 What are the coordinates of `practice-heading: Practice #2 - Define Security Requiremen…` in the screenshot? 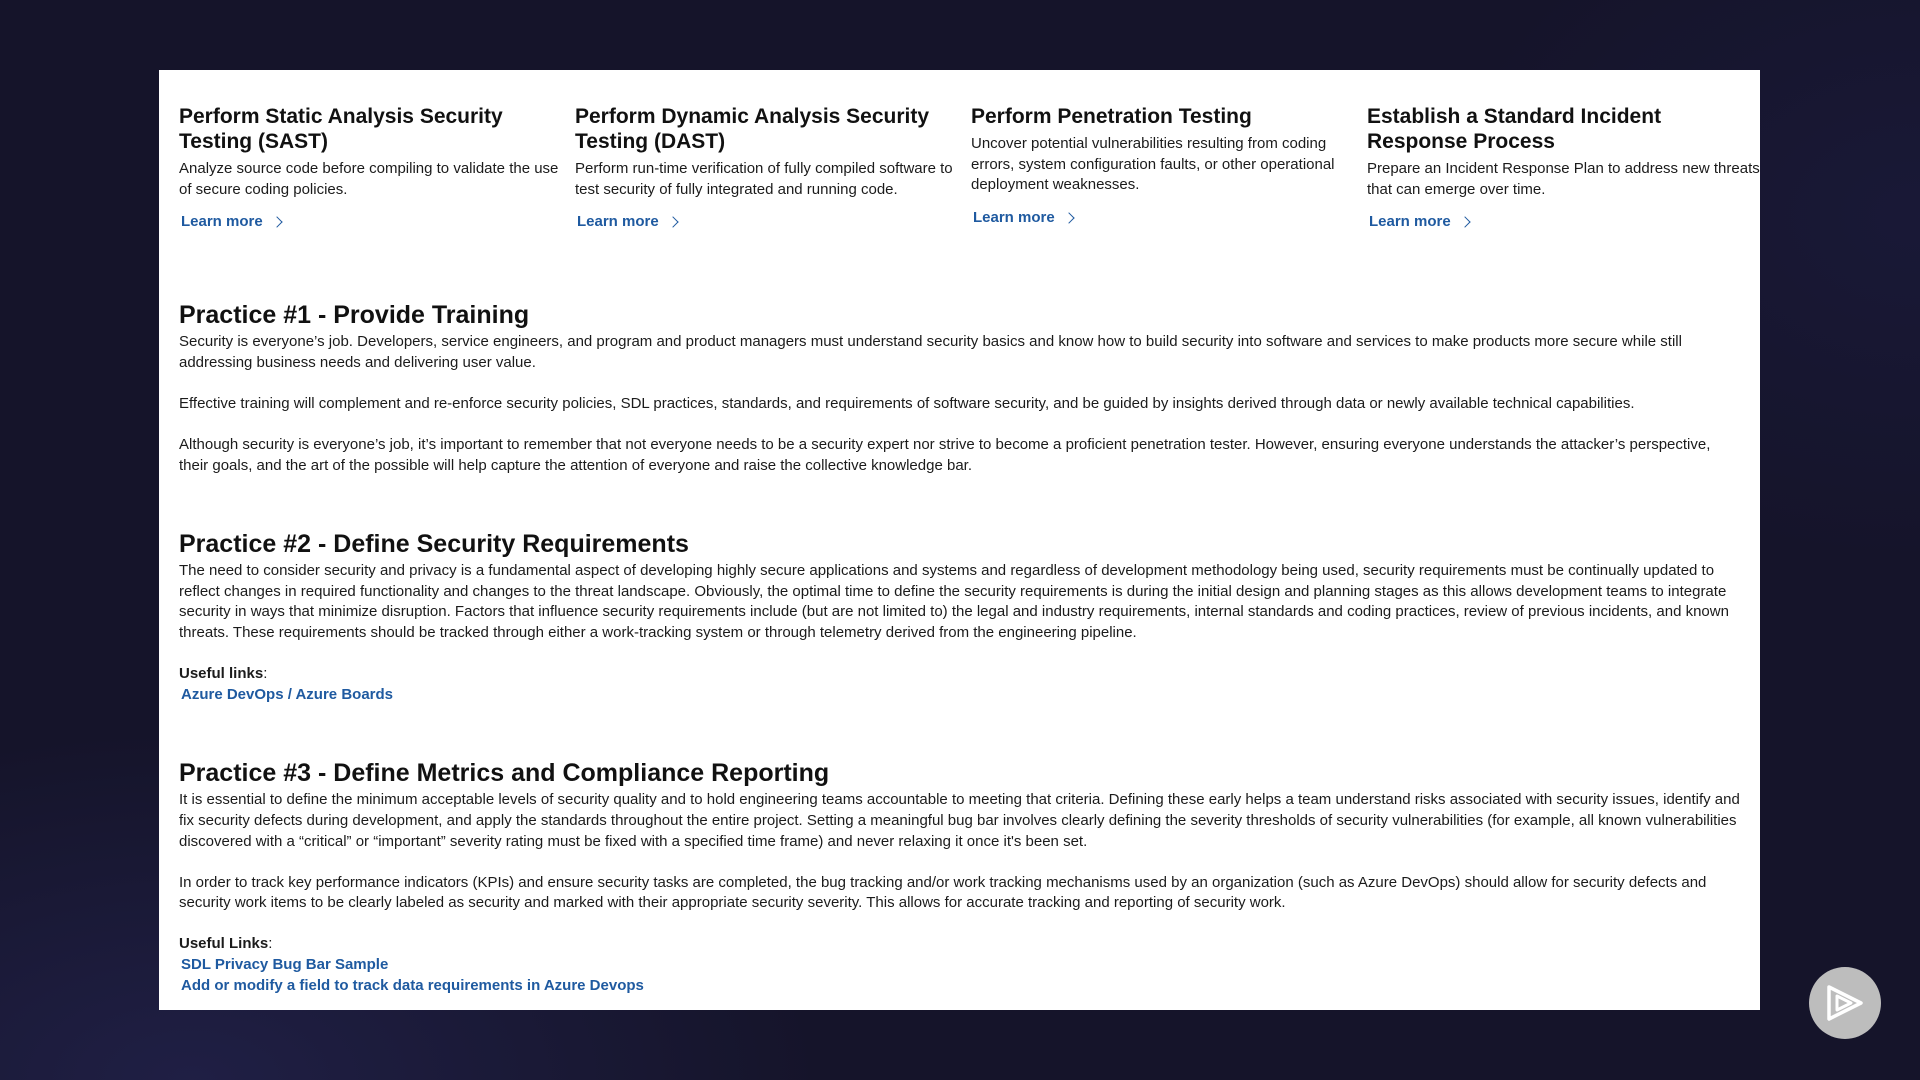 It's located at (434, 544).